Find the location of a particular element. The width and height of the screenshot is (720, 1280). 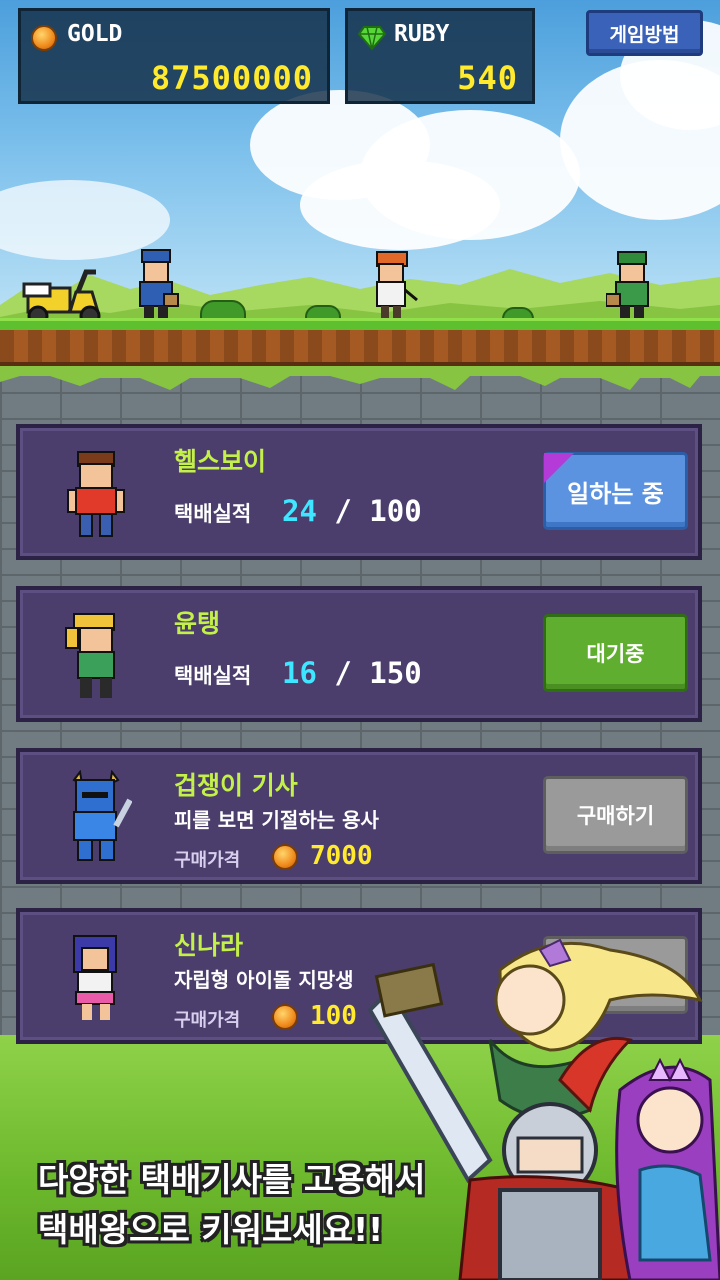

shinnara-portrait is located at coordinates (95, 977).